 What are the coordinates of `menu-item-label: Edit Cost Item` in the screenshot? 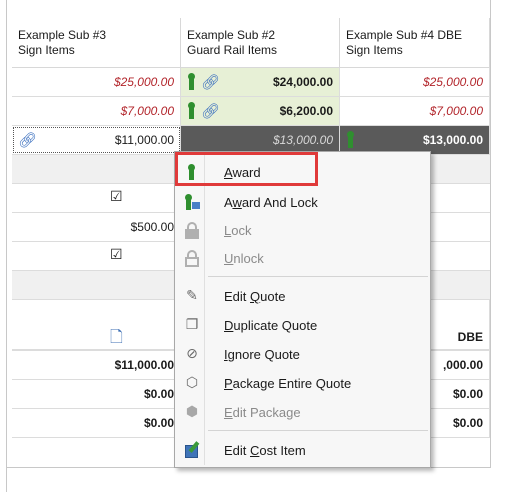 It's located at (265, 450).